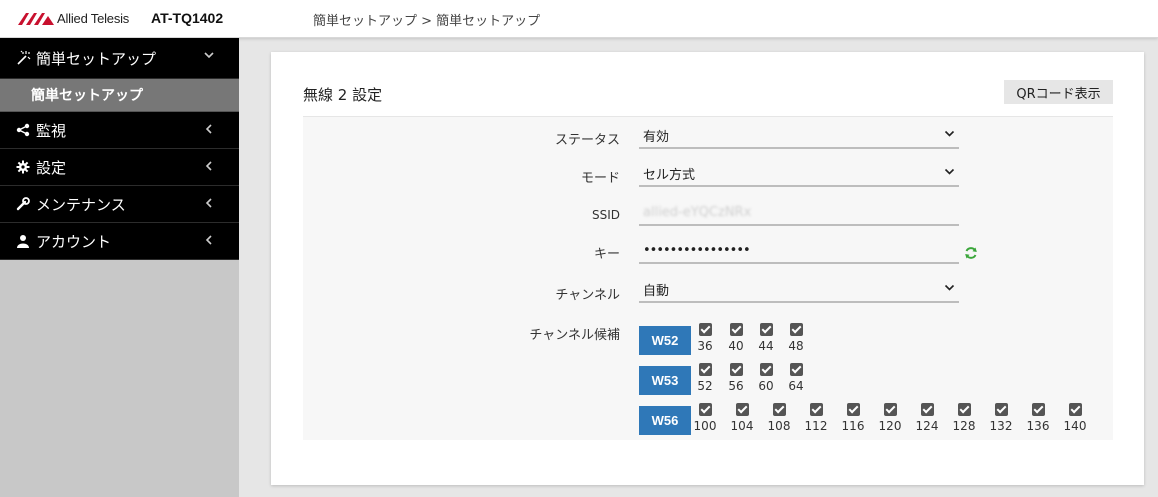 The image size is (1158, 497). What do you see at coordinates (705, 418) in the screenshot?
I see `channel-checkbox: 100` at bounding box center [705, 418].